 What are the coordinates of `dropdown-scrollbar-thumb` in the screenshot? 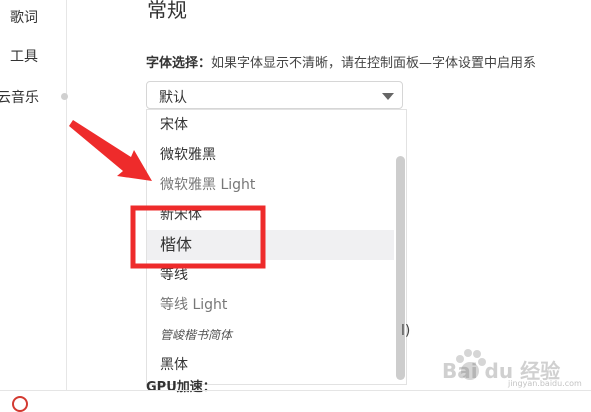 It's located at (400, 268).